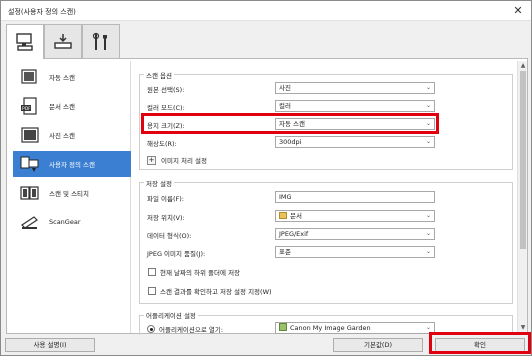 This screenshot has height=356, width=532. What do you see at coordinates (30, 135) in the screenshot?
I see `photo-icon` at bounding box center [30, 135].